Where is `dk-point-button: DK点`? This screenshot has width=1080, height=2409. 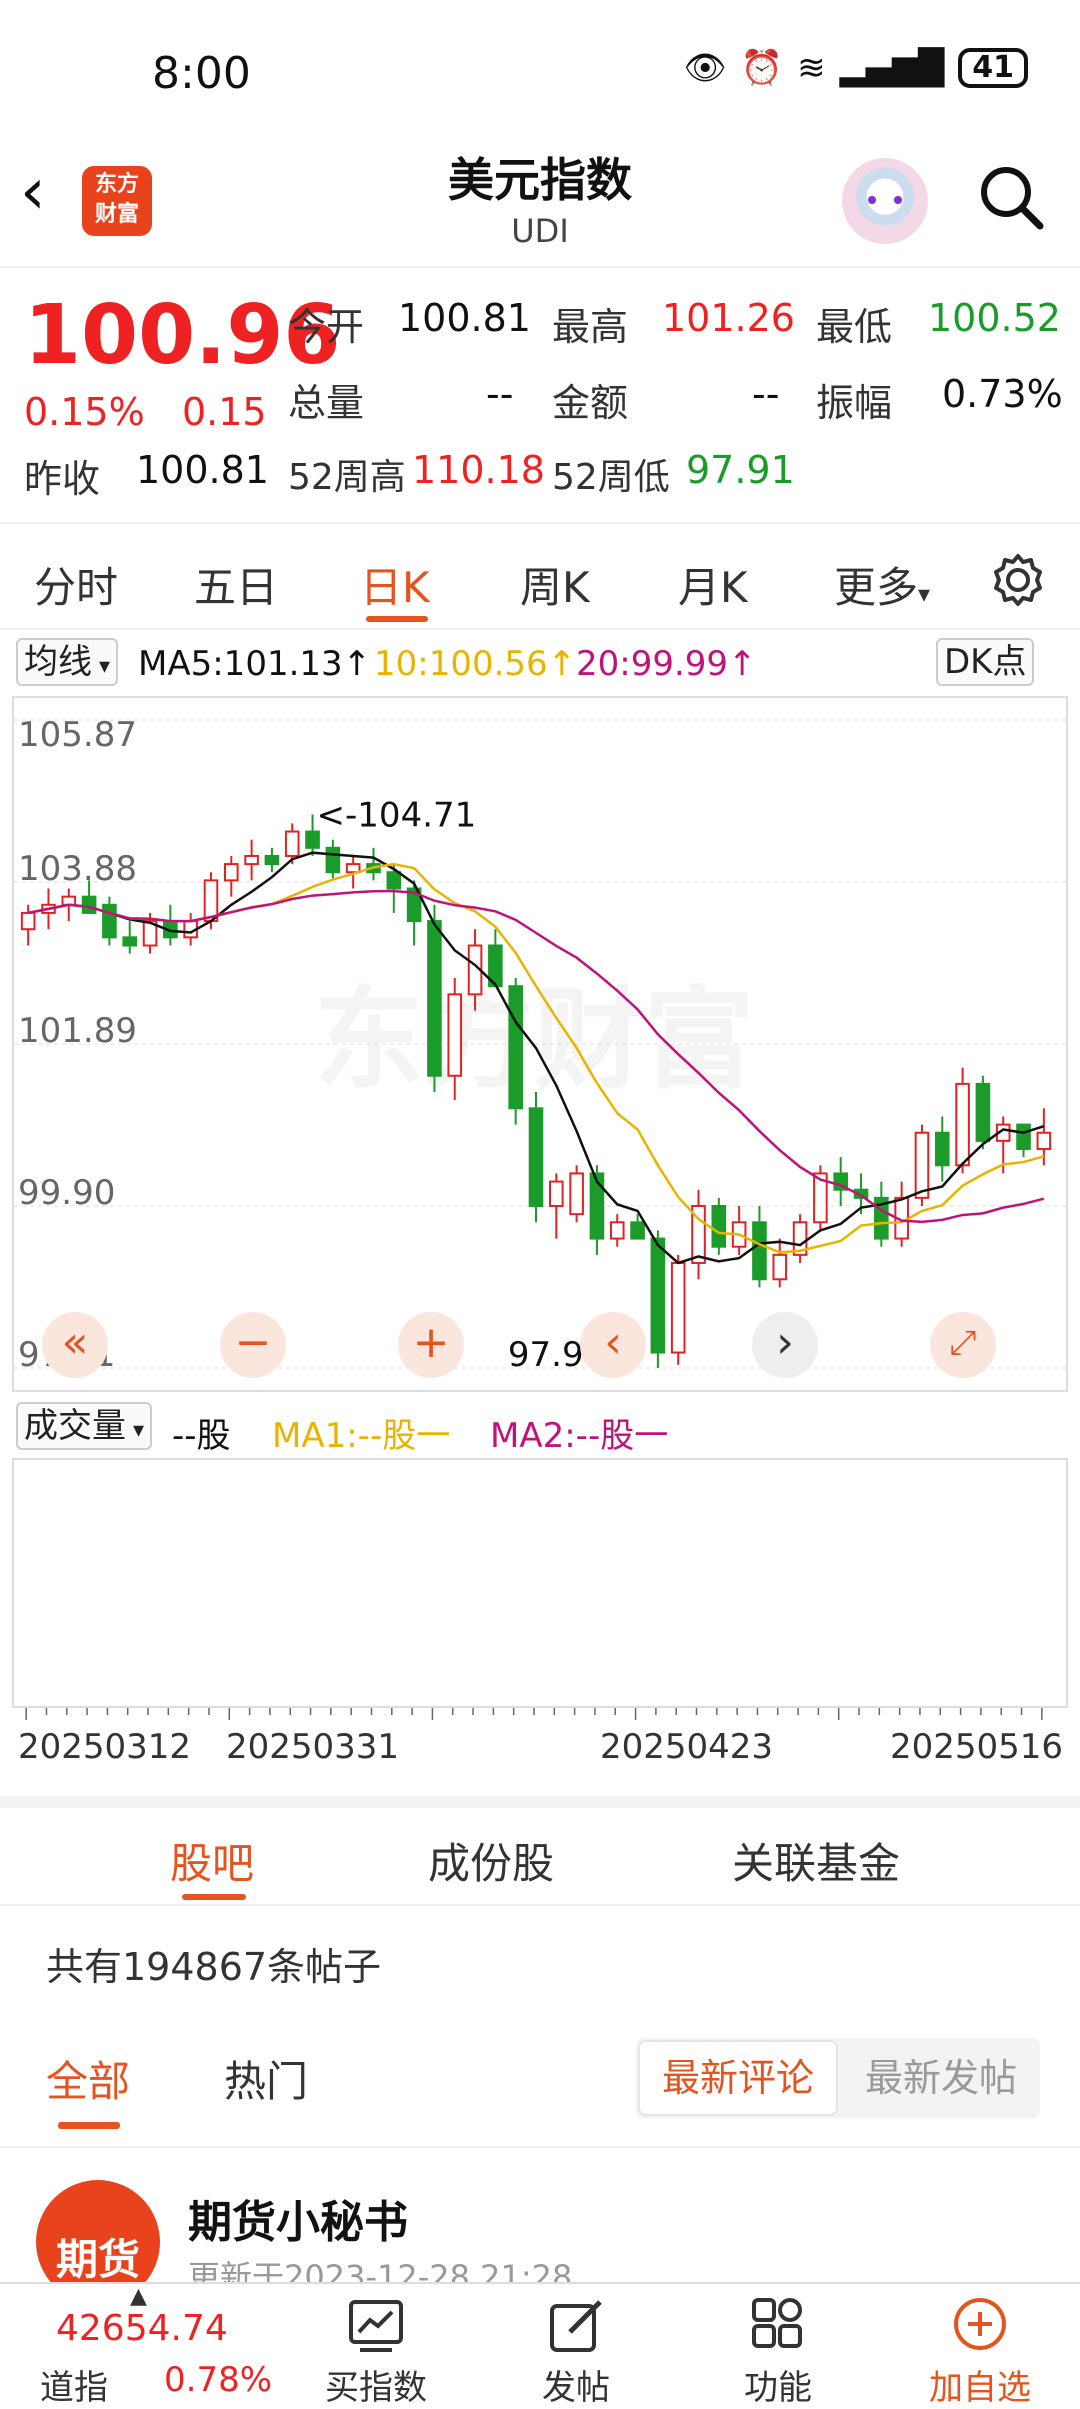 dk-point-button: DK点 is located at coordinates (985, 662).